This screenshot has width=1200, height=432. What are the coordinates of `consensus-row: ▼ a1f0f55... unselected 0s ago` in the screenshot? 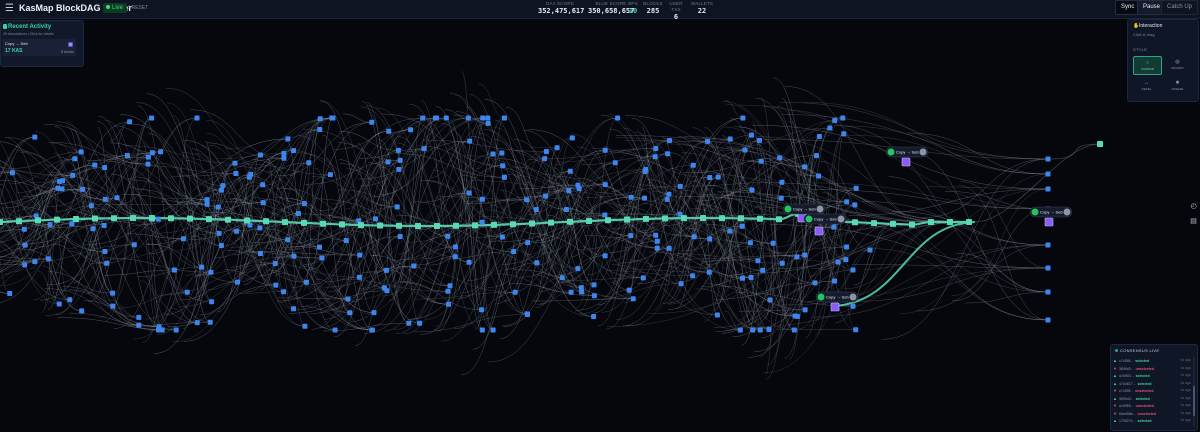 It's located at (1152, 406).